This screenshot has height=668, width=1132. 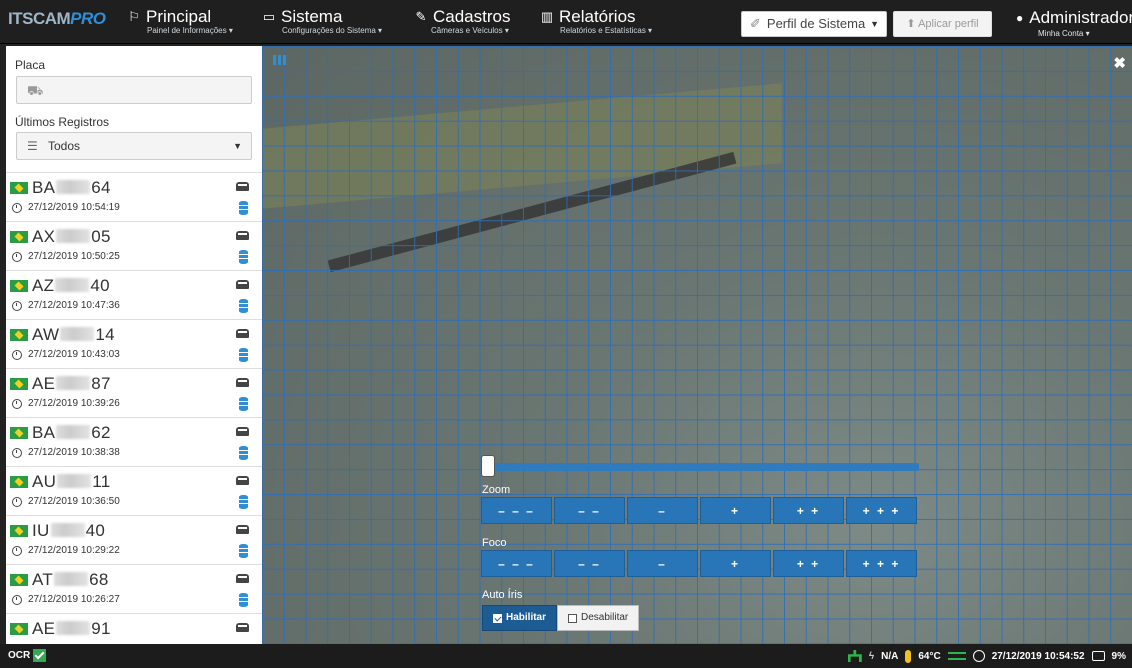 I want to click on plate-number: AE 91, so click(x=71, y=628).